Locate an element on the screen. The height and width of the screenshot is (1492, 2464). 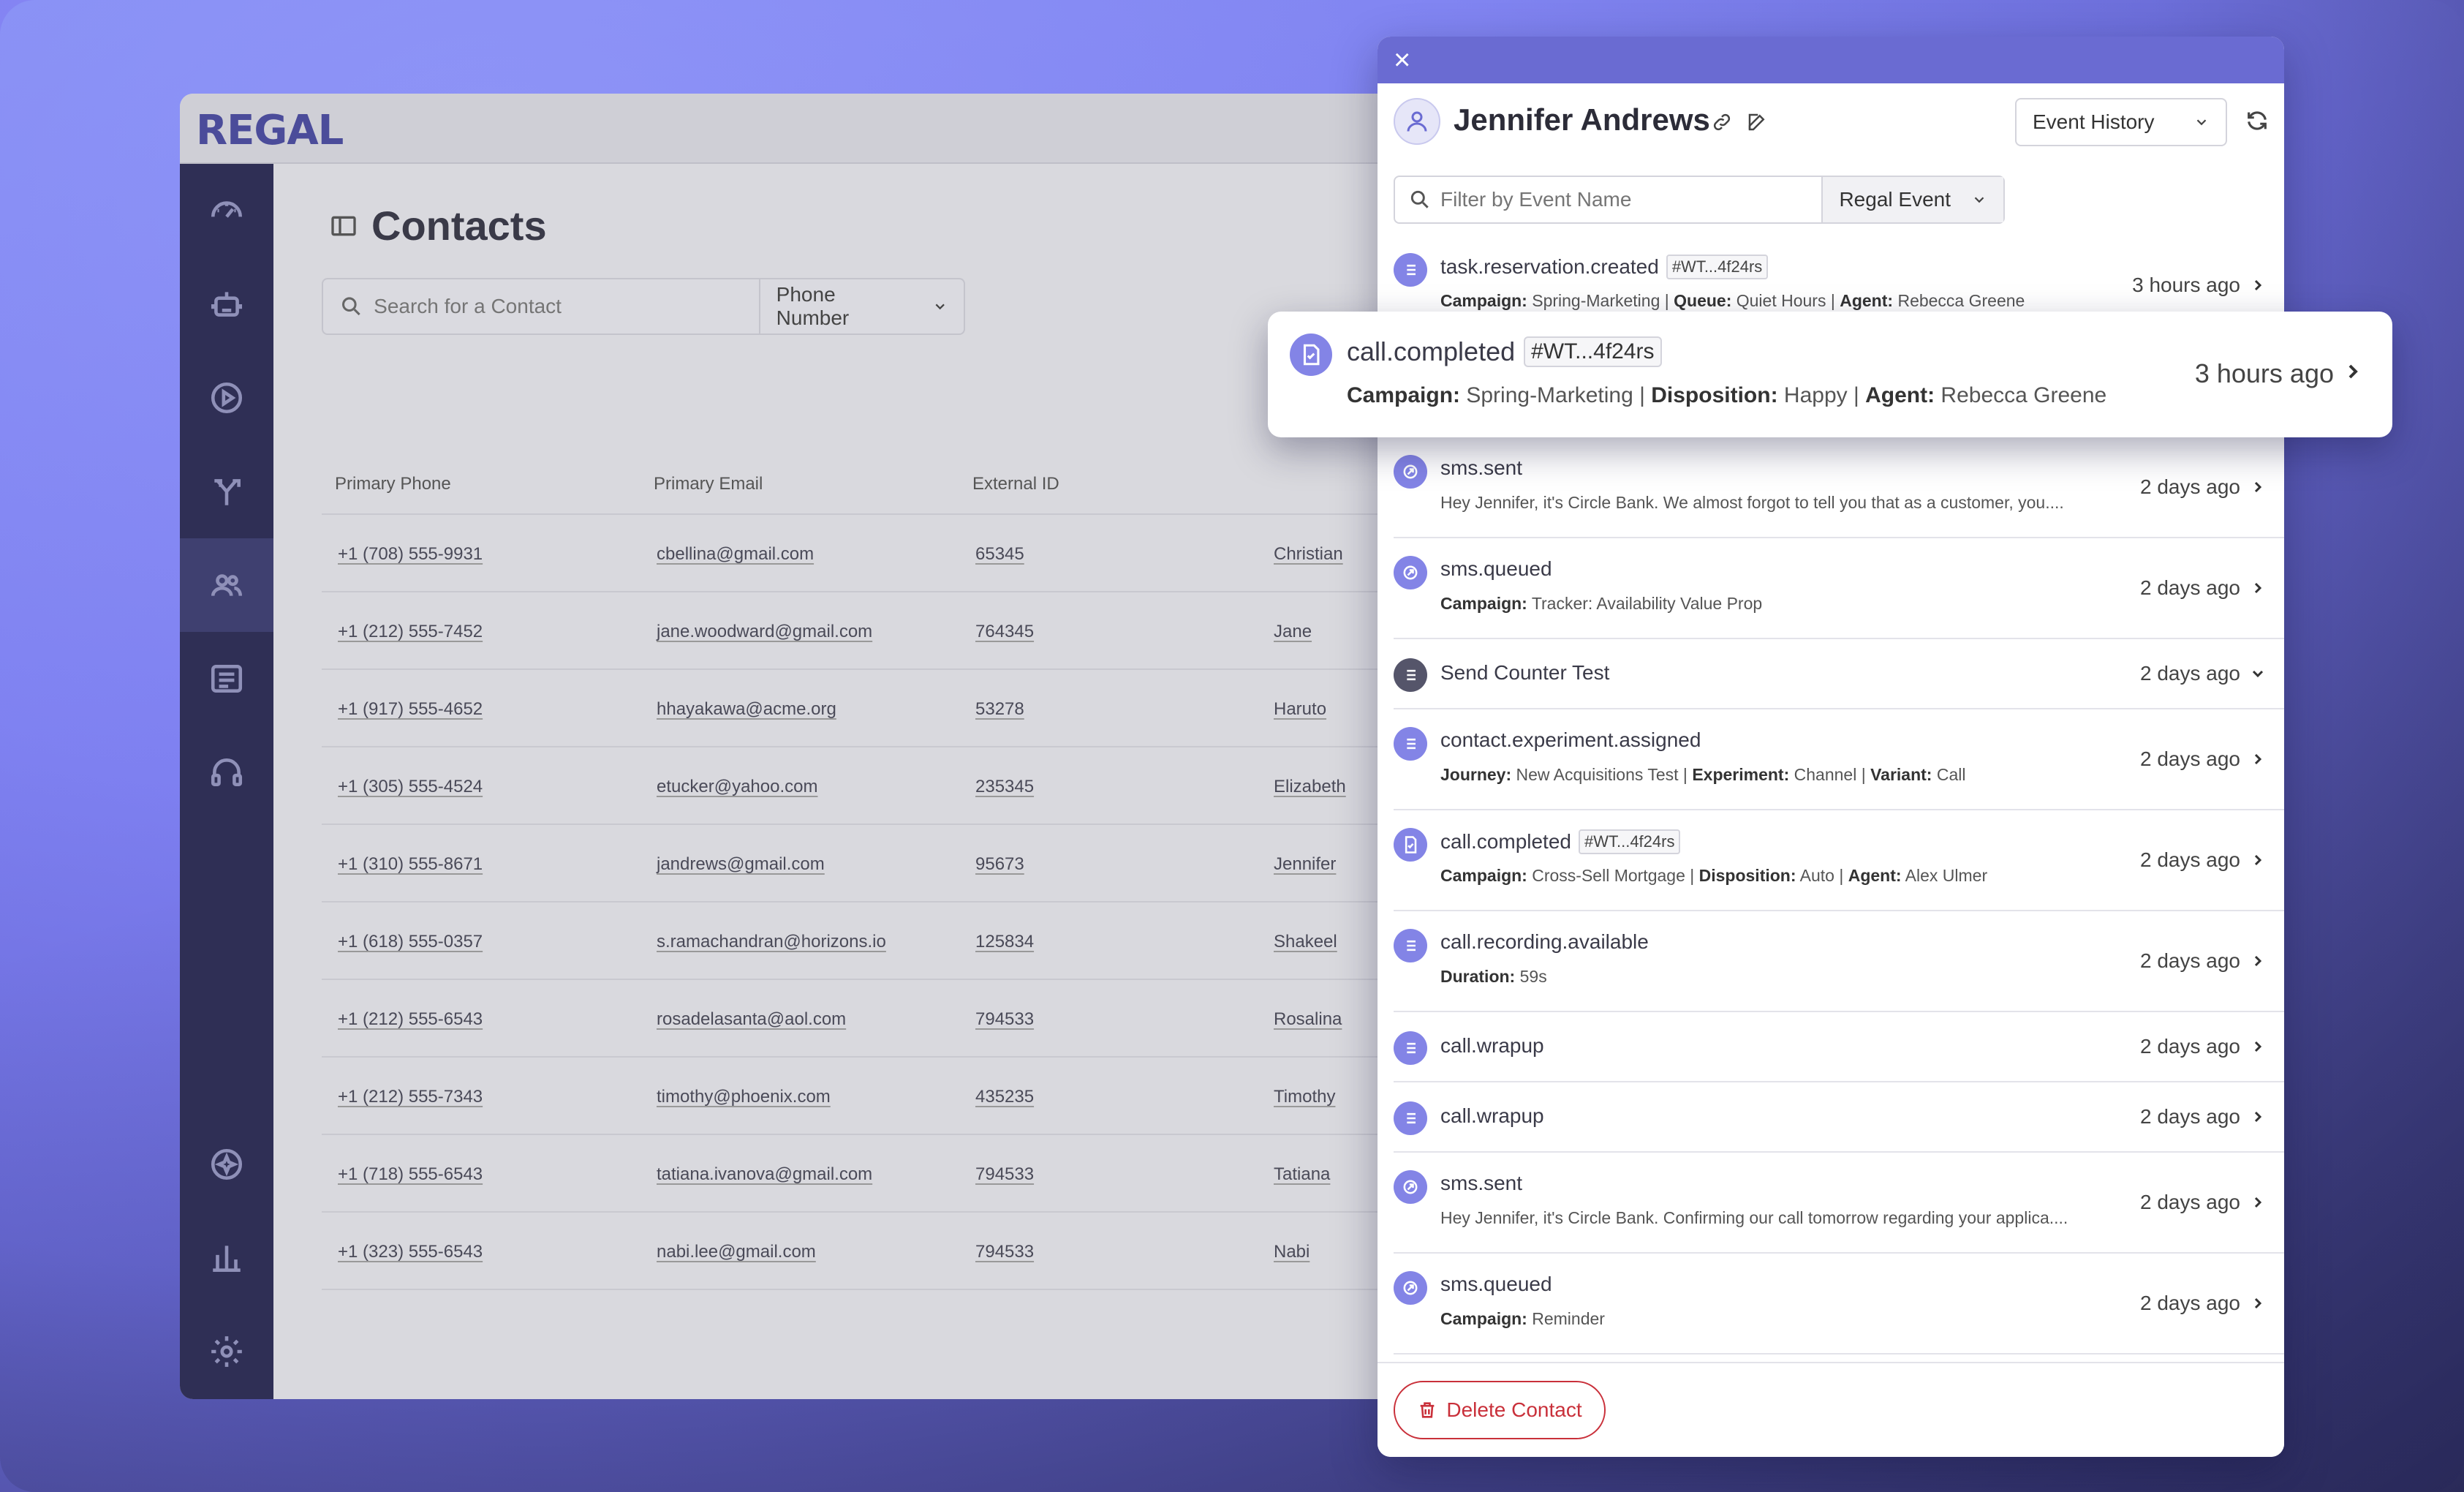
table-cell-email: rosadelasanta@aol.com is located at coordinates (751, 1019).